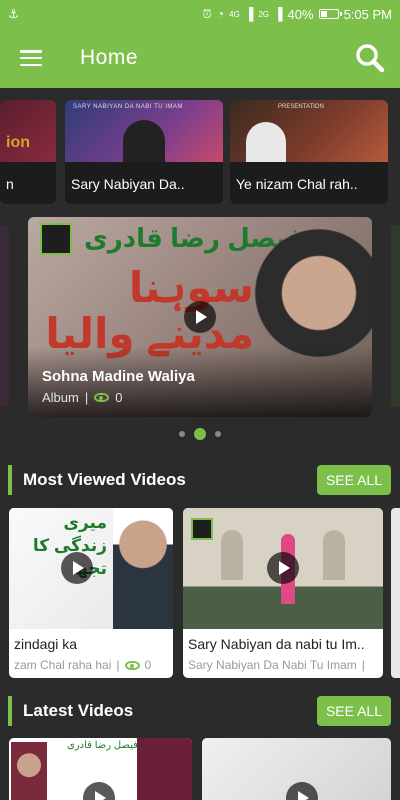  What do you see at coordinates (78, 710) in the screenshot?
I see `section-title: Latest Videos` at bounding box center [78, 710].